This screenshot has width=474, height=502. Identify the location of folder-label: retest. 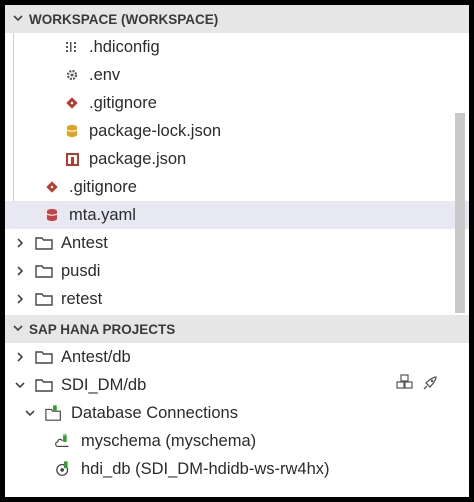
(82, 298).